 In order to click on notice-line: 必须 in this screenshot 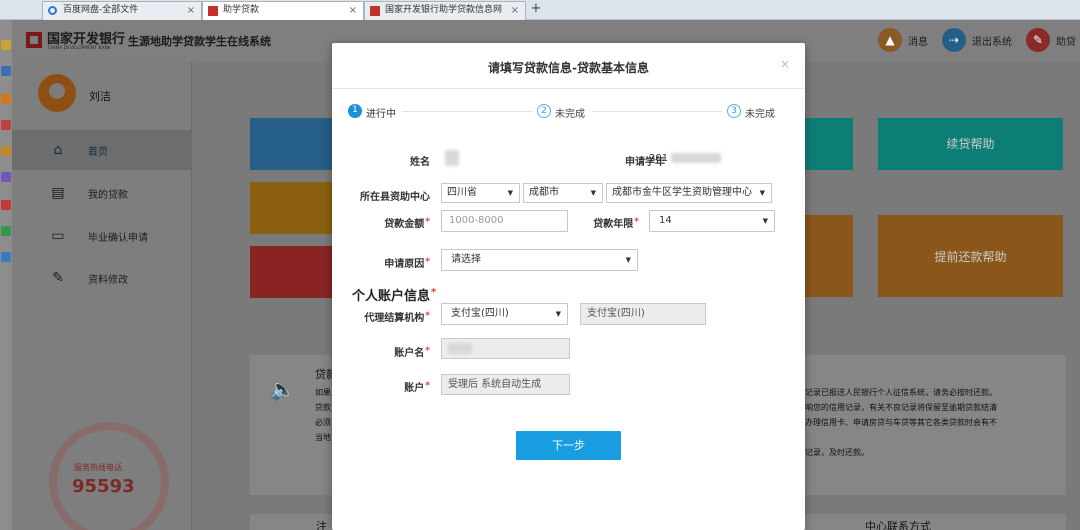, I will do `click(323, 422)`.